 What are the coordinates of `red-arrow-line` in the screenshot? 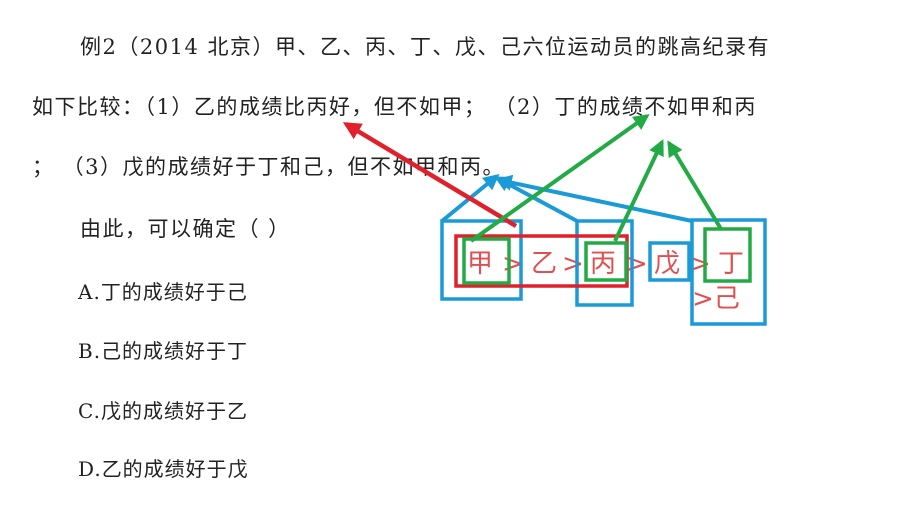 It's located at (430, 175).